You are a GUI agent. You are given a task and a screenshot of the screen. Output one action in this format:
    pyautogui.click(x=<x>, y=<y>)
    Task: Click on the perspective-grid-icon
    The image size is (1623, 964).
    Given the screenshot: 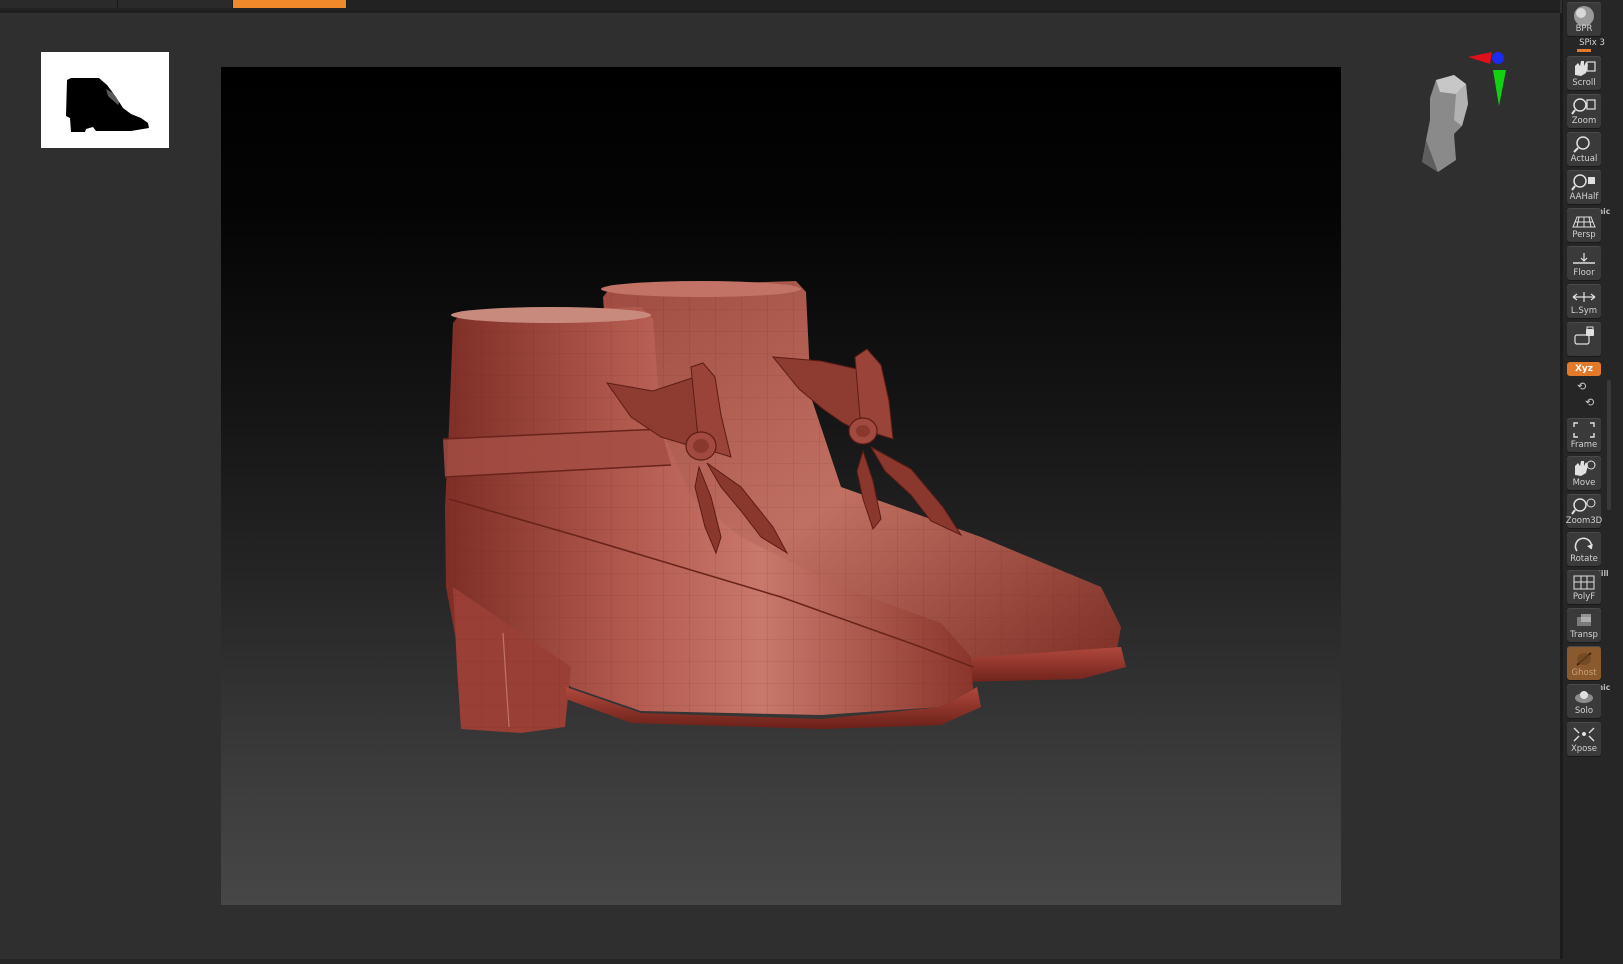 What is the action you would take?
    pyautogui.click(x=1584, y=222)
    